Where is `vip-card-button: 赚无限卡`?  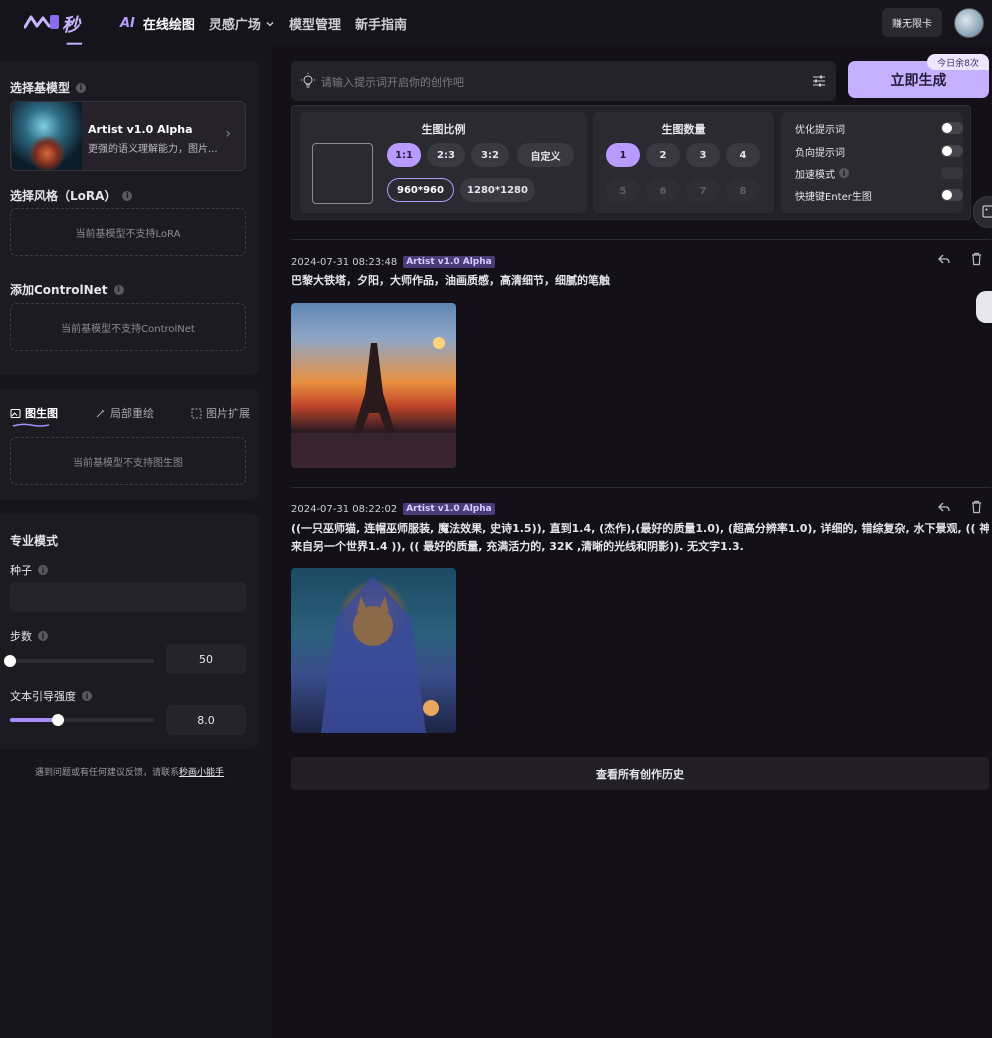
vip-card-button: 赚无限卡 is located at coordinates (912, 22).